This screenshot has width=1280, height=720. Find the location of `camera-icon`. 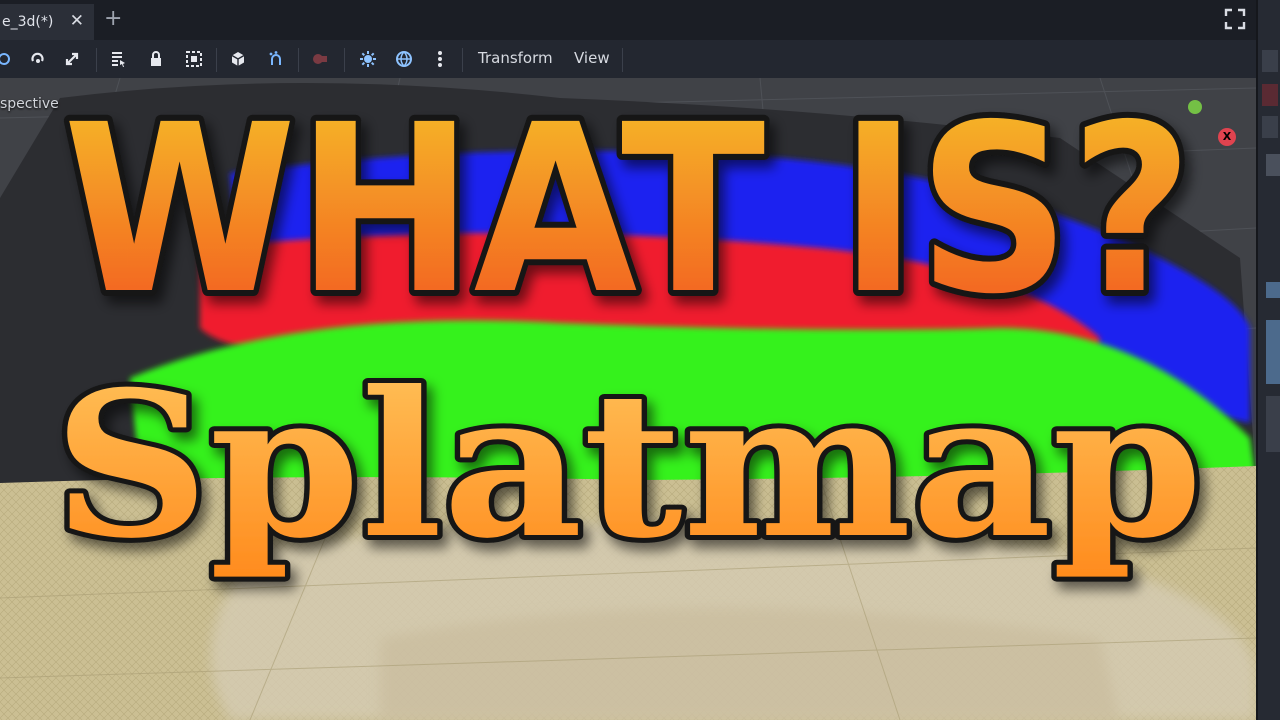

camera-icon is located at coordinates (320, 59).